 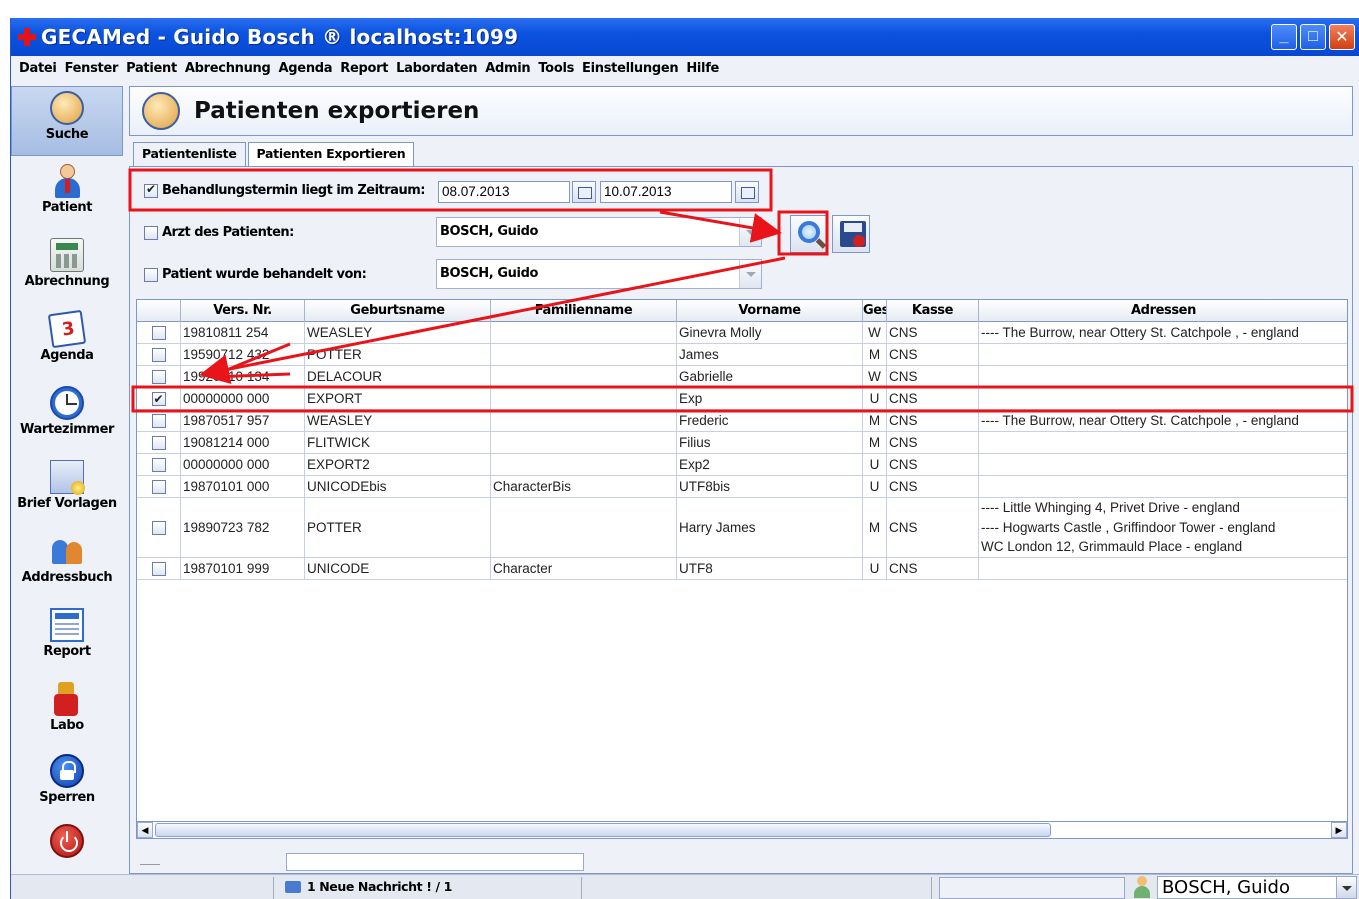 I want to click on cell-vorname: Ginevra Molly, so click(x=770, y=332).